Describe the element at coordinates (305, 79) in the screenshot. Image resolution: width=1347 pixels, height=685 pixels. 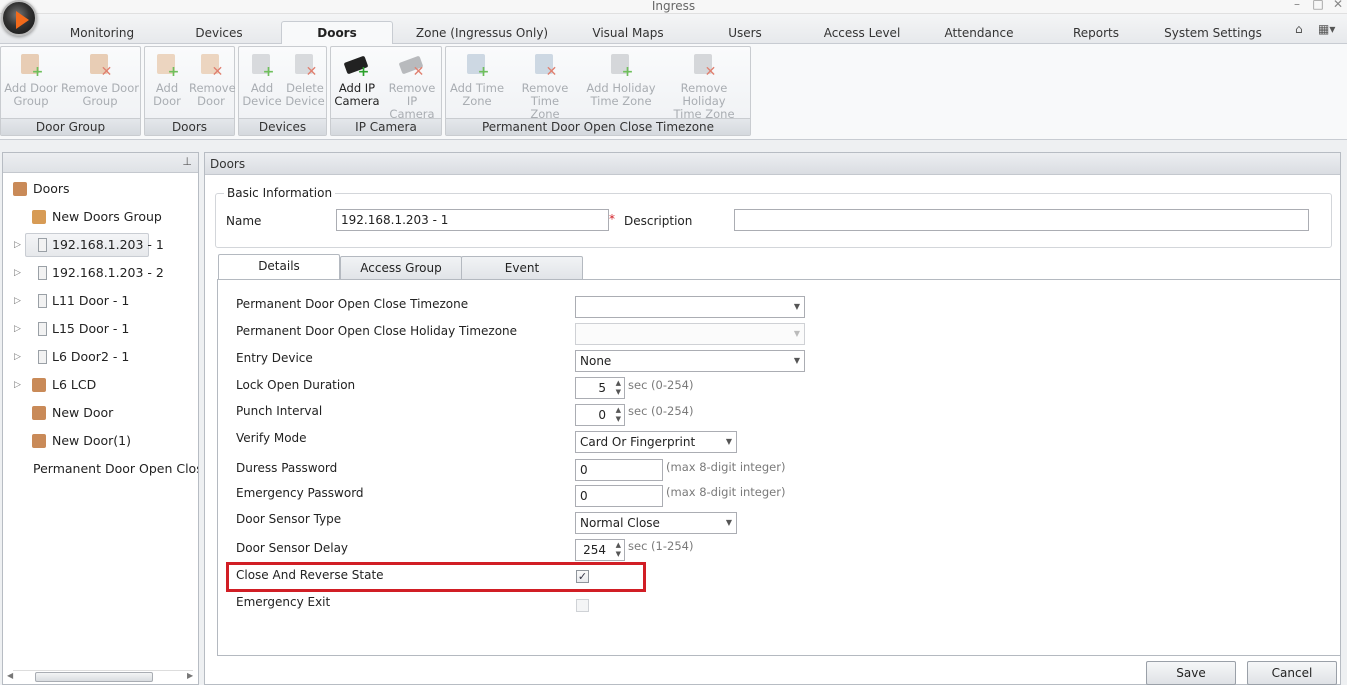
I see `delete-device-button: ✕ Delete Device` at that location.